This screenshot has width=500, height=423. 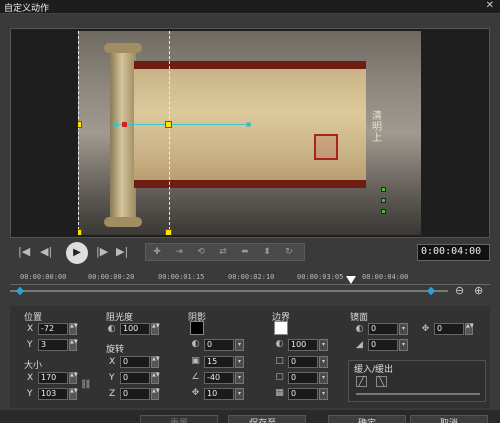 I want to click on keyframe-start, so click(x=20, y=291).